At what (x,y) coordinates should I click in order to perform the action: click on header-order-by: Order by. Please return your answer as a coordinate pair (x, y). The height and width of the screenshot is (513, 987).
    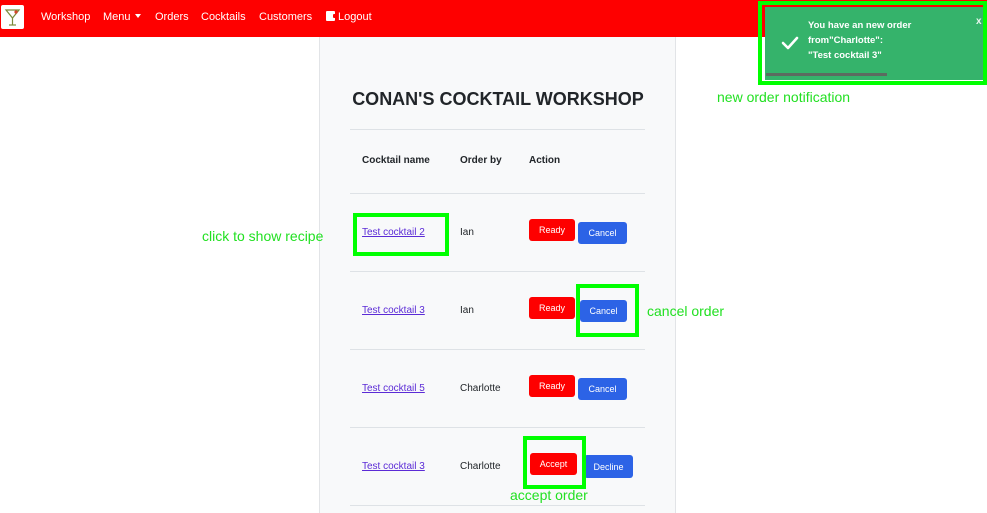
    Looking at the image, I should click on (481, 160).